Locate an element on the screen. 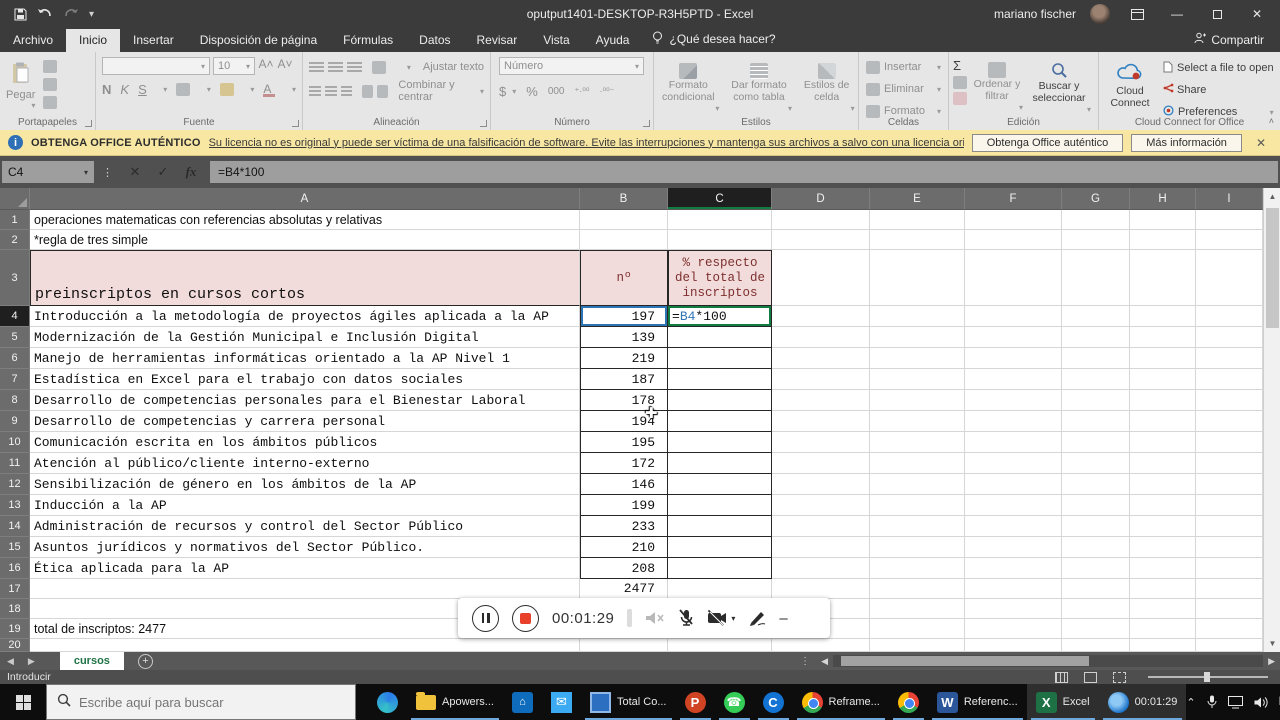  insert-function-icon: fx is located at coordinates (191, 172).